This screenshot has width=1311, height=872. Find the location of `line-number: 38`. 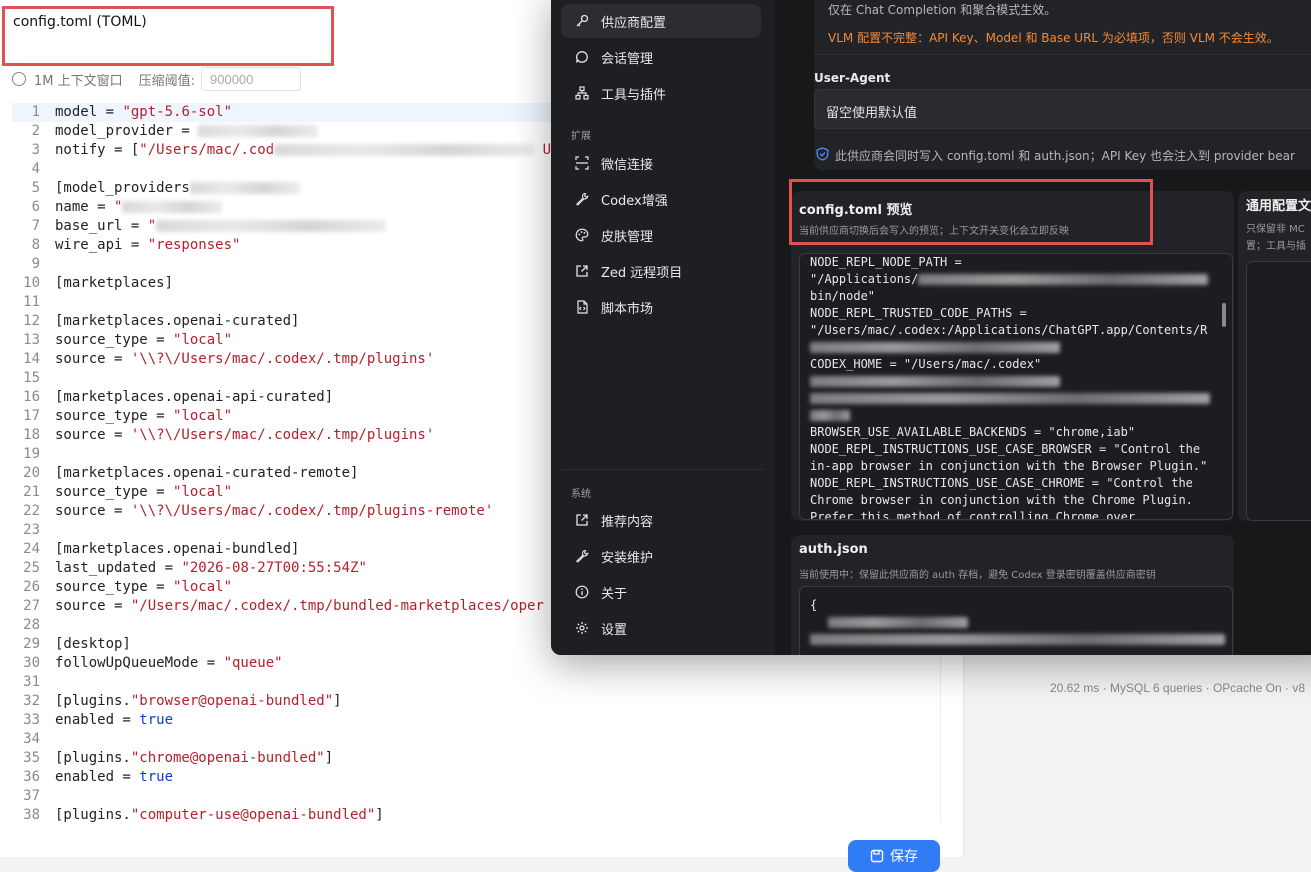

line-number: 38 is located at coordinates (31, 815).